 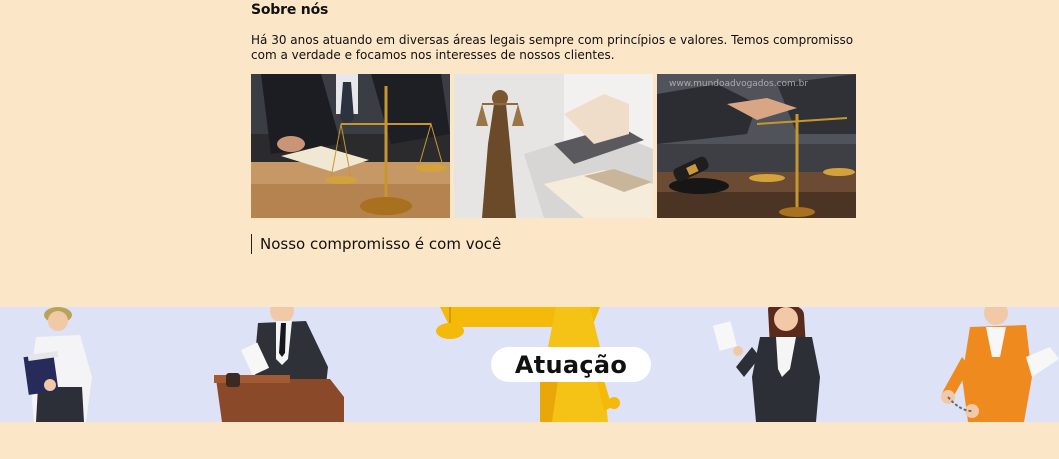 What do you see at coordinates (279, 364) in the screenshot?
I see `figure-man-podium` at bounding box center [279, 364].